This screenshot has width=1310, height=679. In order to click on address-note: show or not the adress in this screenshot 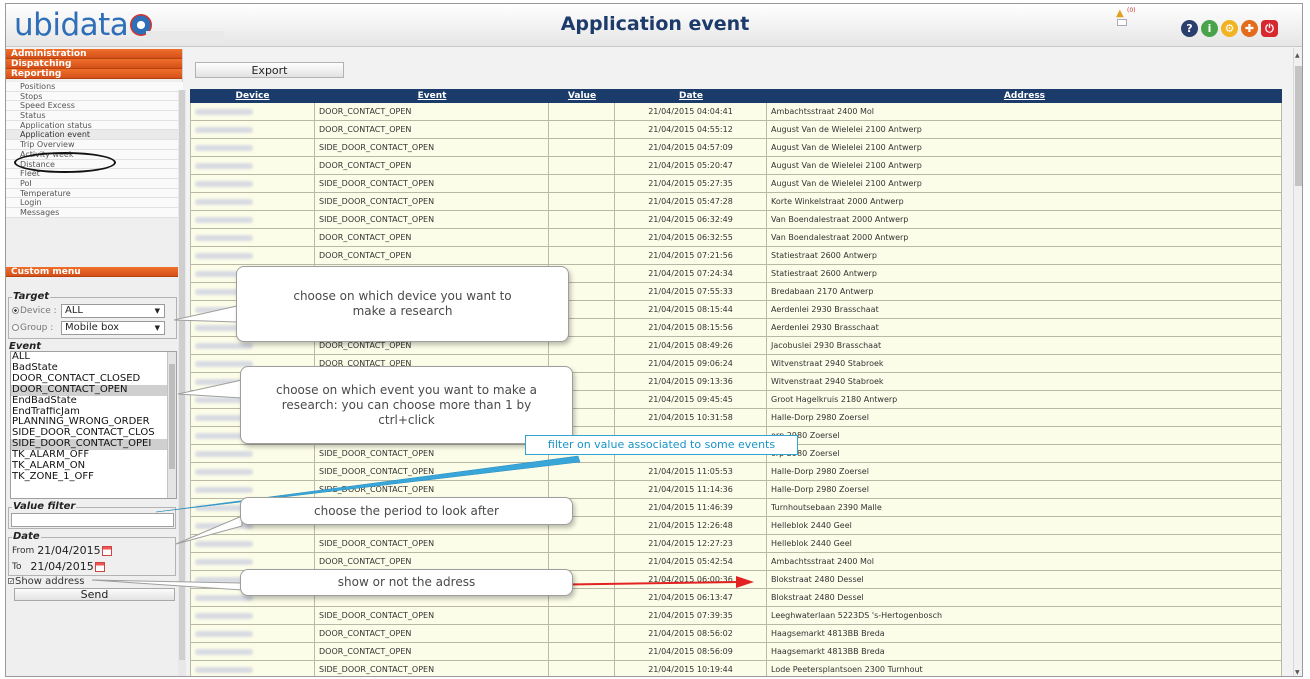, I will do `click(406, 582)`.